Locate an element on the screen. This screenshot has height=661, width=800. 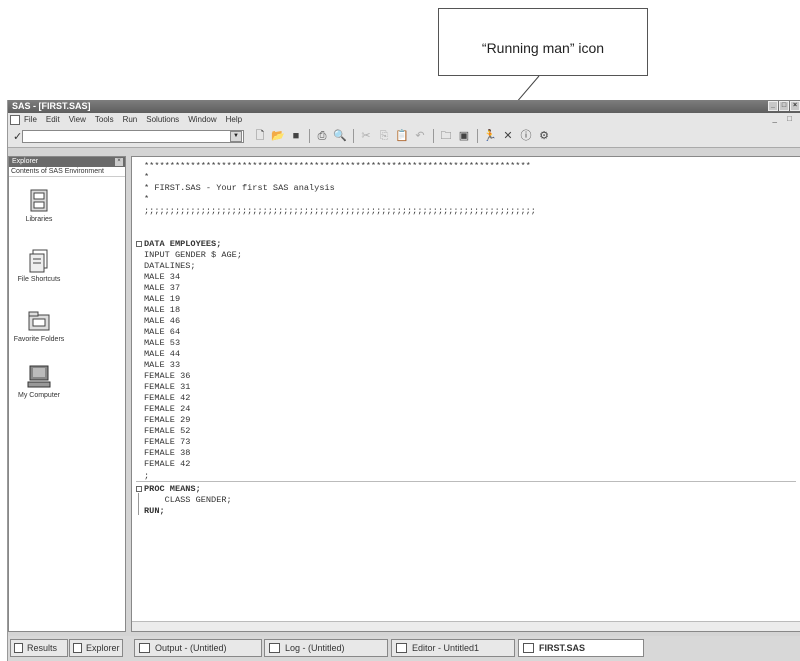
tab-label: Explorer is located at coordinates (103, 648).